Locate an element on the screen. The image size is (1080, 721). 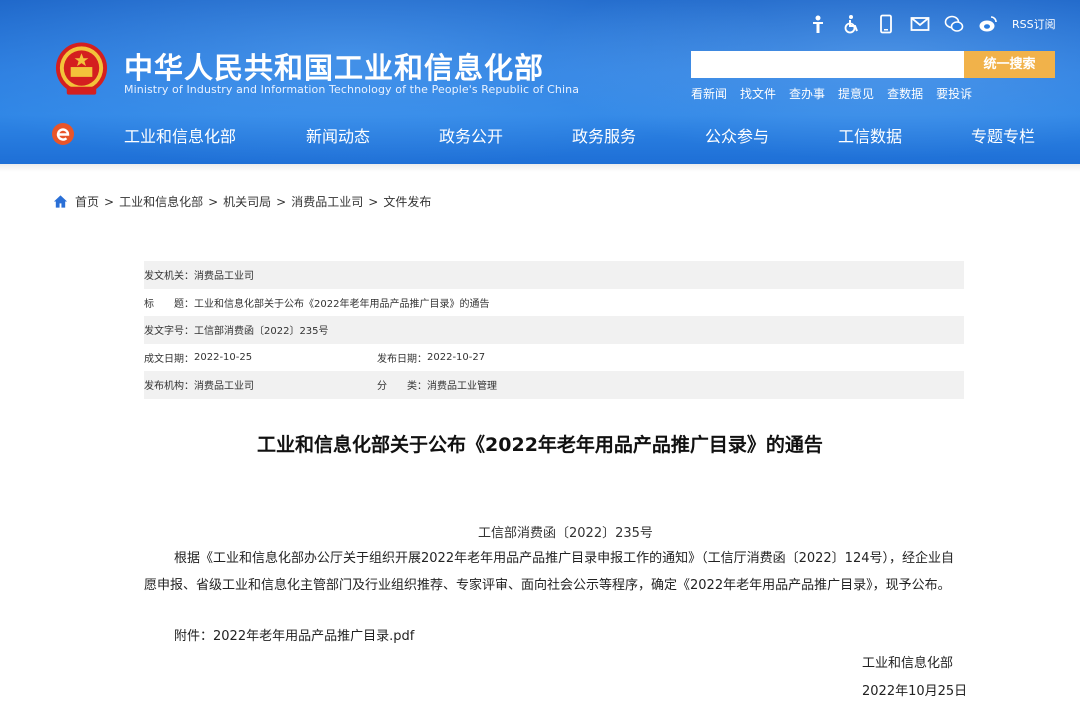
meta-row-doc-number: 发文字号： 工信部消费函〔2022〕235号 is located at coordinates (554, 330).